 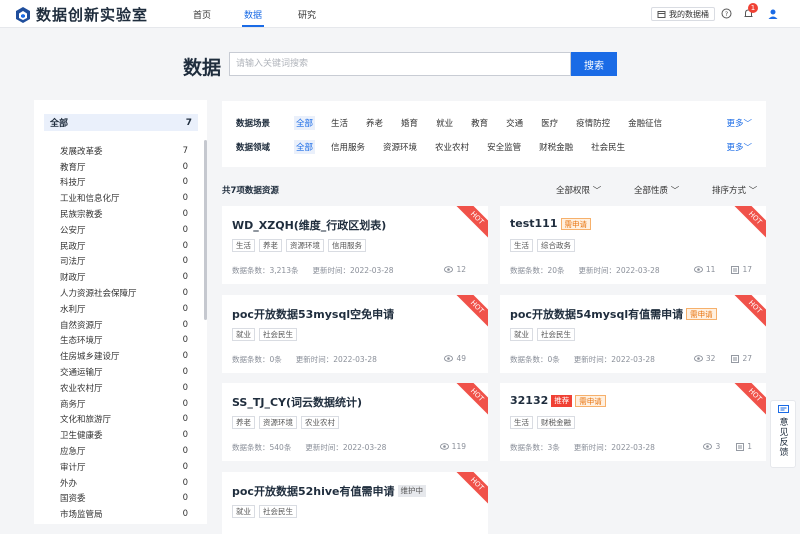 I want to click on dataset-title-row: WD_XZQH(维度_行政区划表), so click(x=309, y=225).